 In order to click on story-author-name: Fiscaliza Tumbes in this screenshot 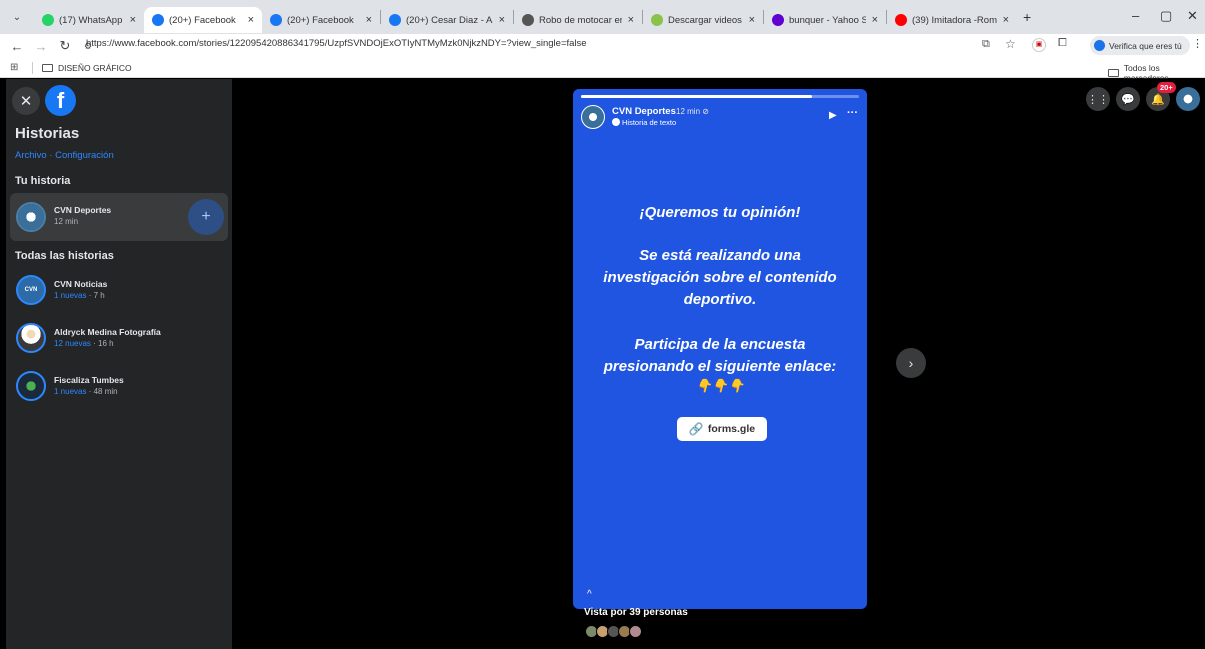, I will do `click(89, 380)`.